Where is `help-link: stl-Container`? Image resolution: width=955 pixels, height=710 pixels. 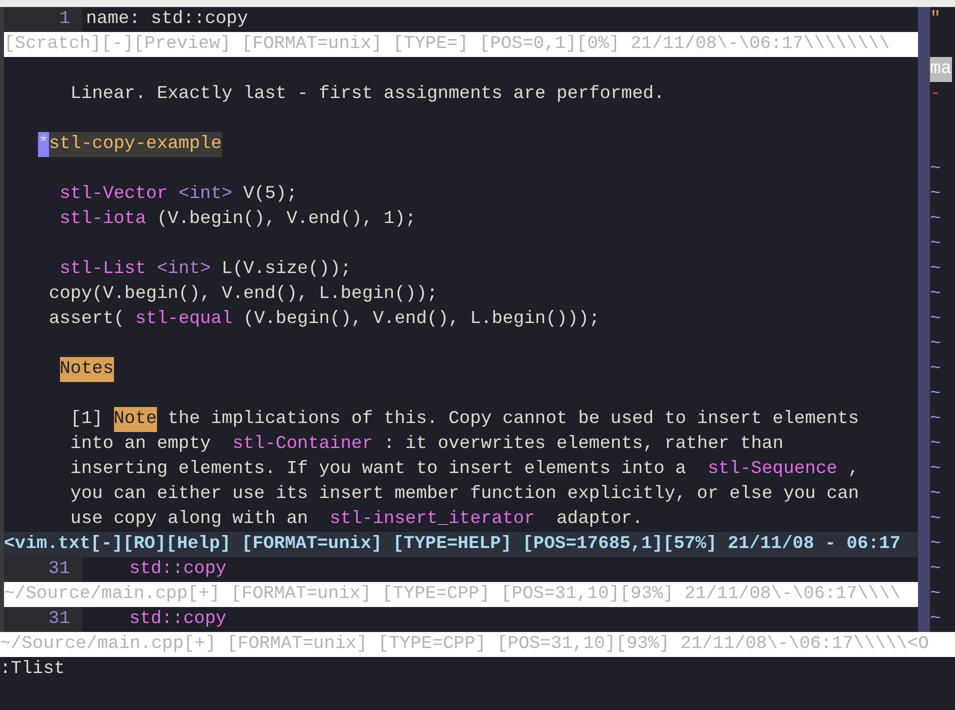
help-link: stl-Container is located at coordinates (302, 444).